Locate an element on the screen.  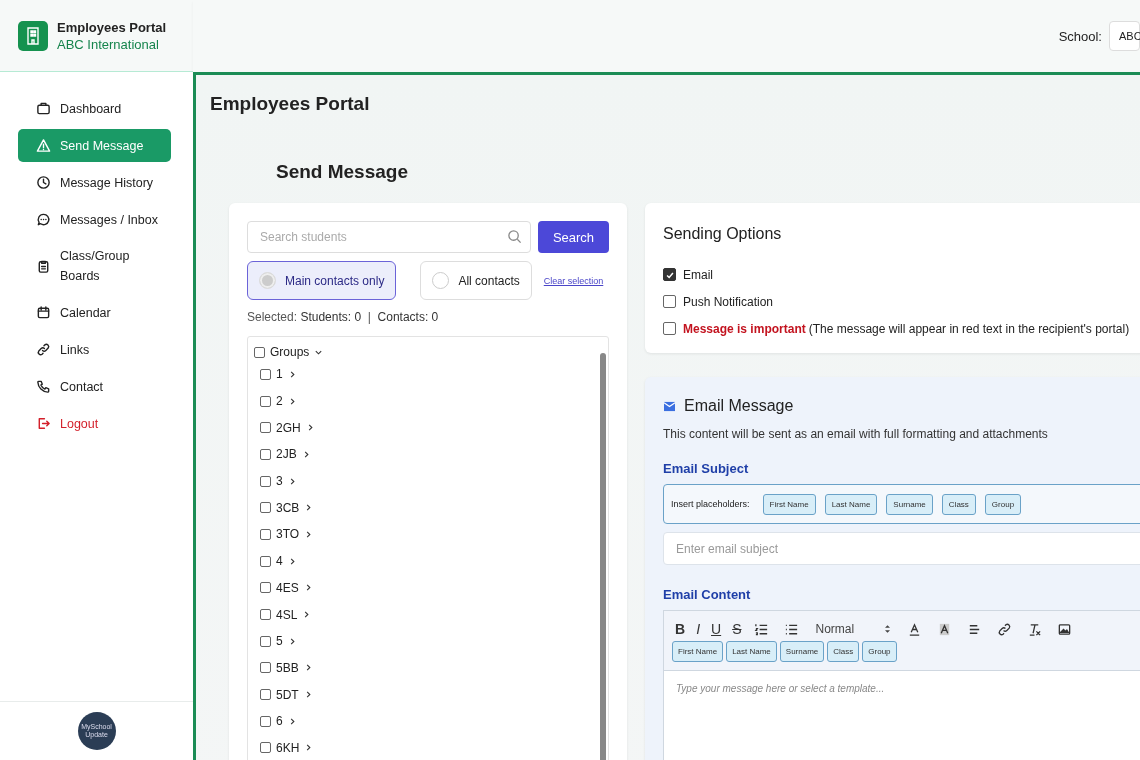
sidebar-item: Send Message is located at coordinates (94, 145).